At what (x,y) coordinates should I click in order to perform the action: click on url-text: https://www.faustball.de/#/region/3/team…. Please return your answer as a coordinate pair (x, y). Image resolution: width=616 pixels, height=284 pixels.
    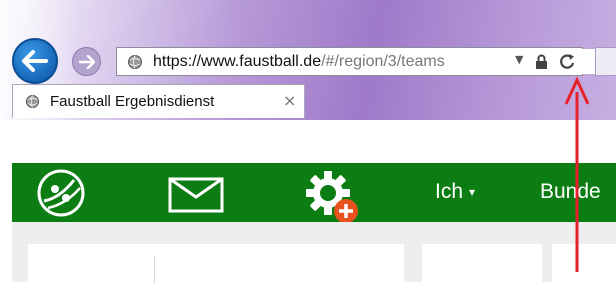
    Looking at the image, I should click on (299, 62).